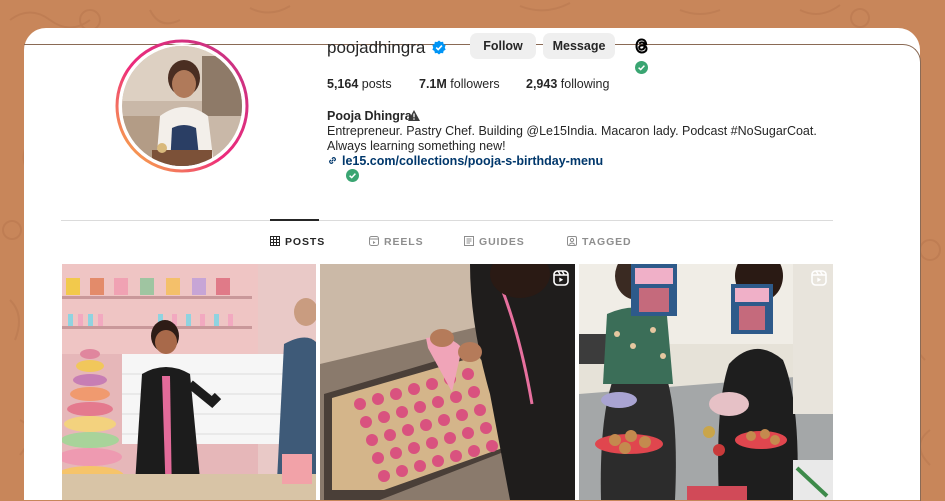 This screenshot has width=945, height=501. I want to click on profile-username: poojadhingra, so click(376, 47).